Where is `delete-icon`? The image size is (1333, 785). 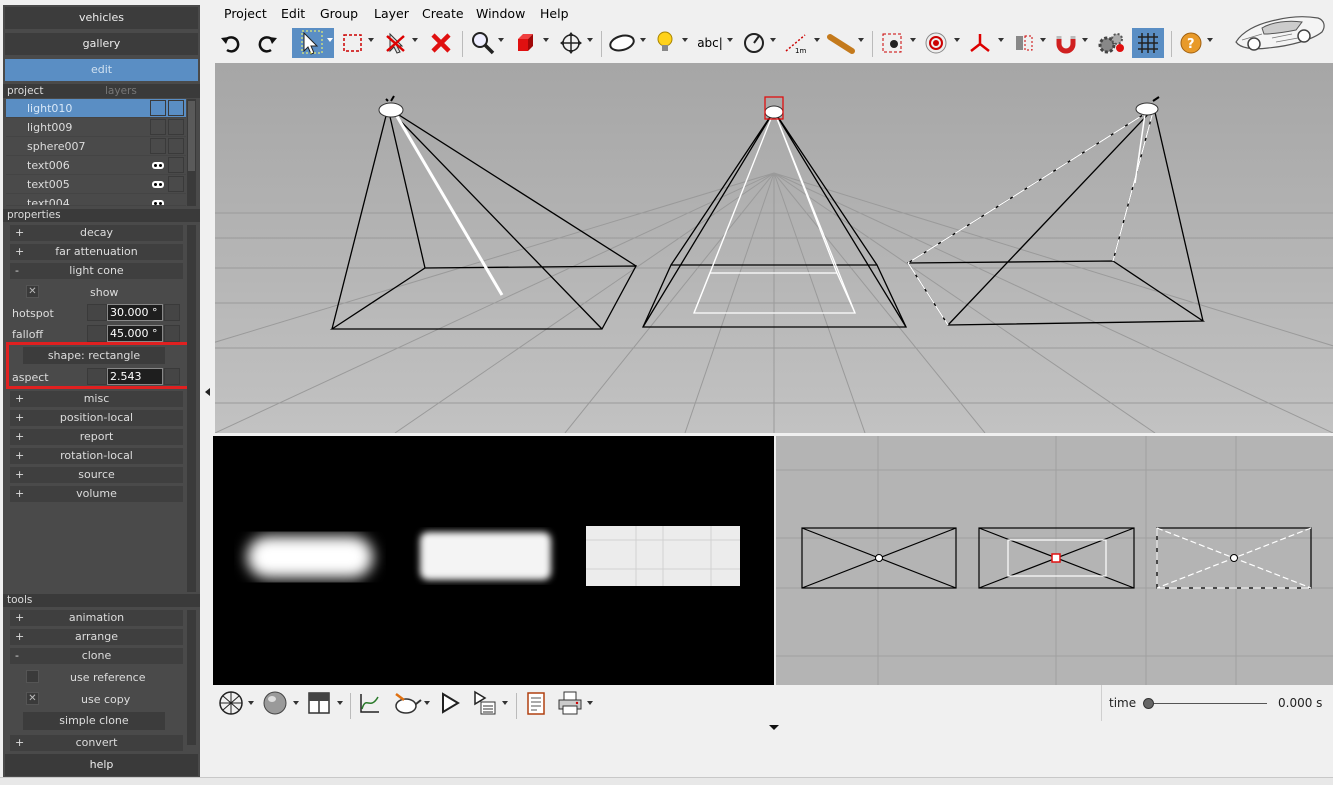 delete-icon is located at coordinates (441, 43).